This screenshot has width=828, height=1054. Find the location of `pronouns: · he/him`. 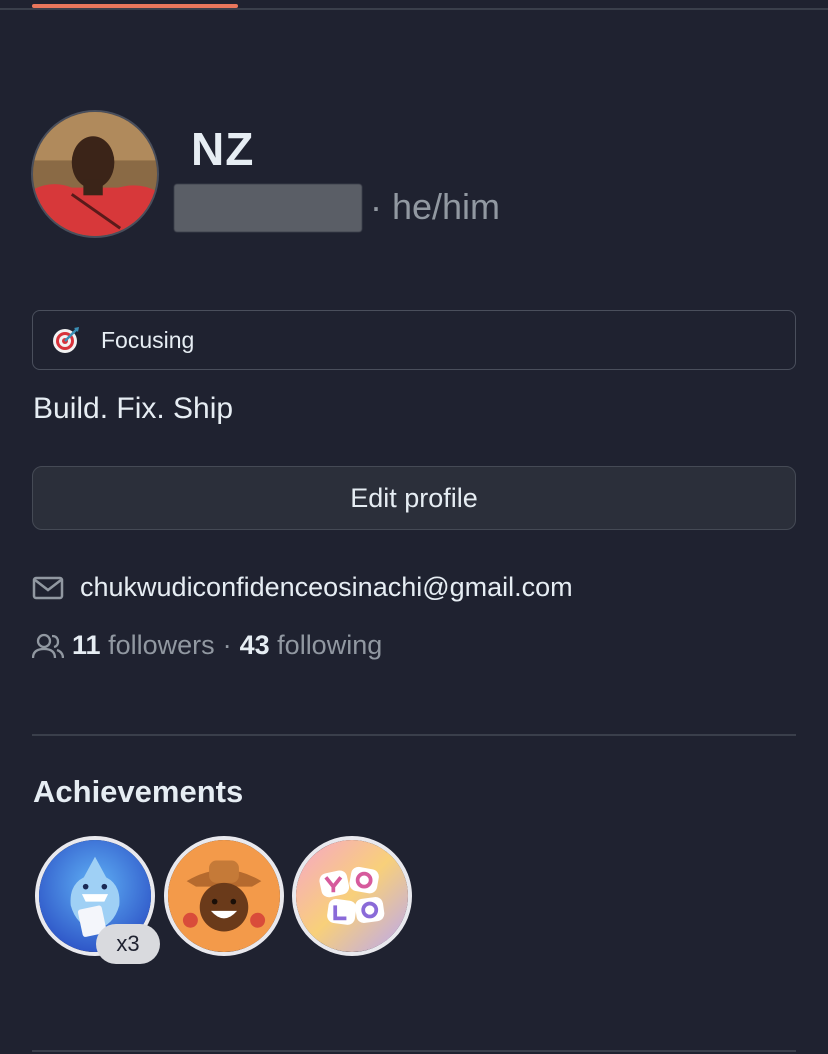

pronouns: · he/him is located at coordinates (435, 206).